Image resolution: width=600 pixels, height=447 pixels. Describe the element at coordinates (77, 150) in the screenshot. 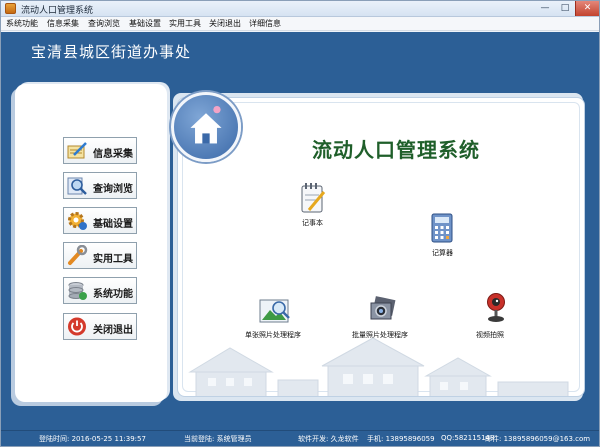

I see `notebook-pen-icon` at that location.